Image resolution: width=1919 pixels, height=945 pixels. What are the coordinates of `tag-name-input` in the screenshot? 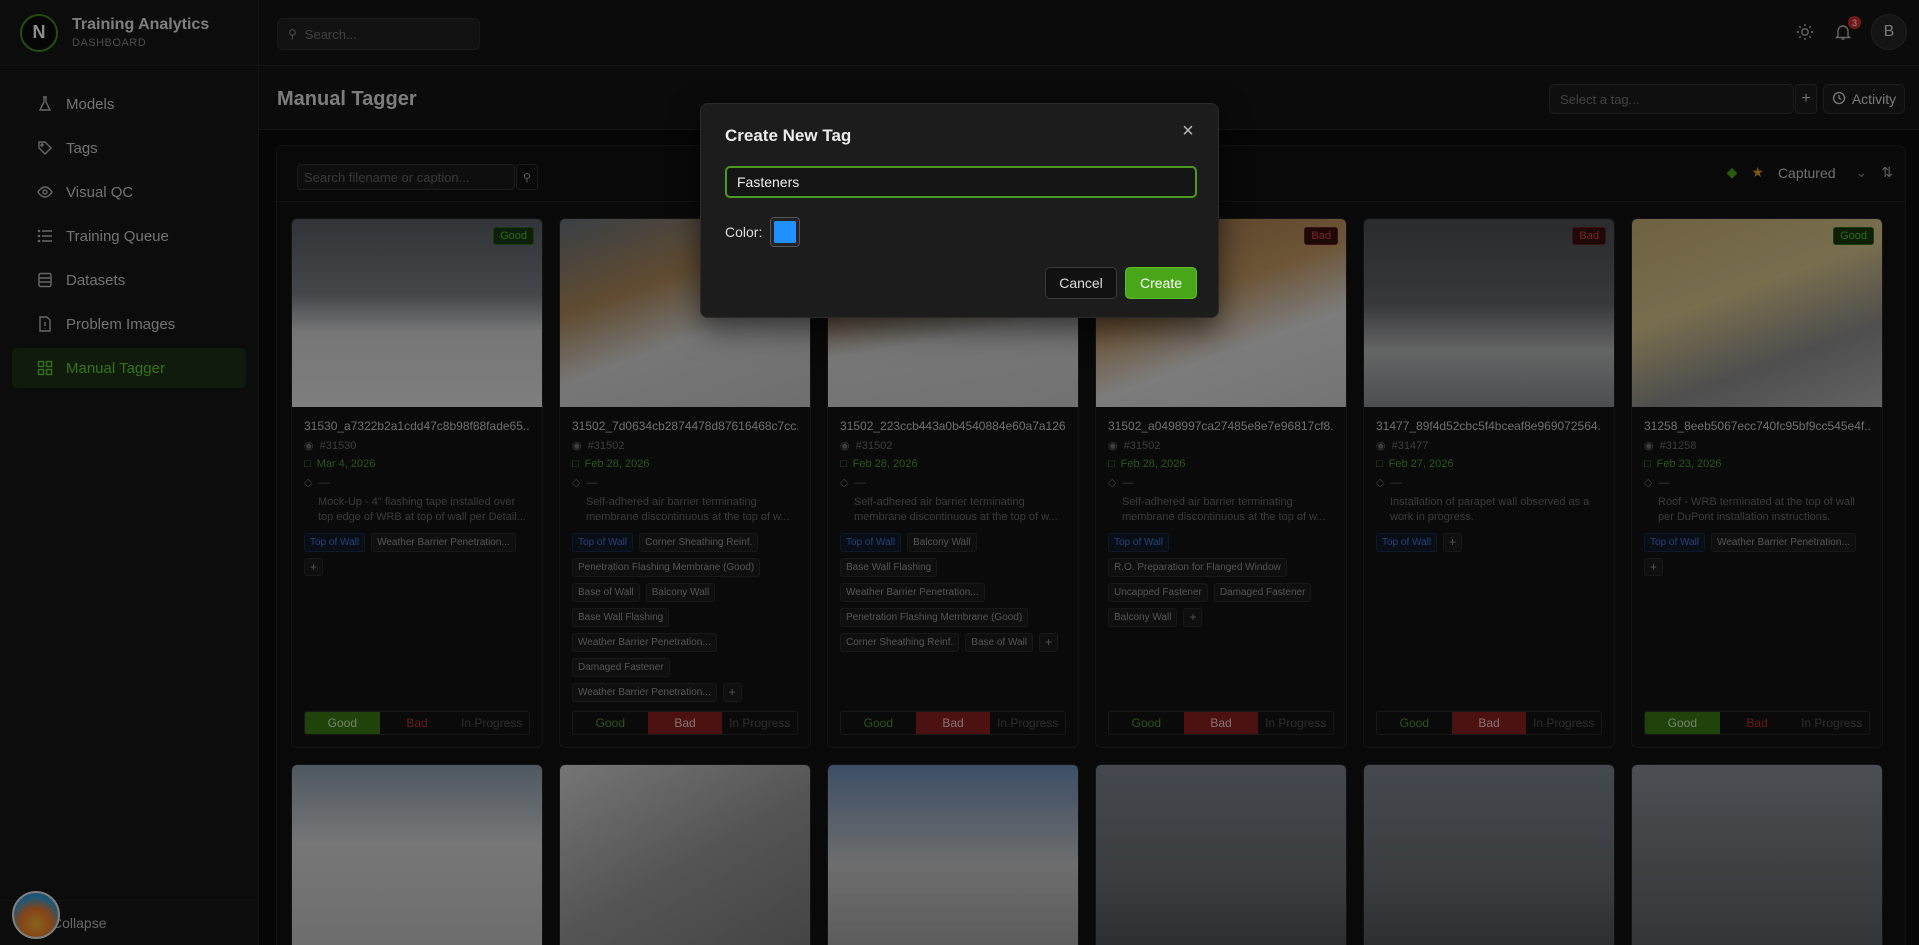 It's located at (961, 182).